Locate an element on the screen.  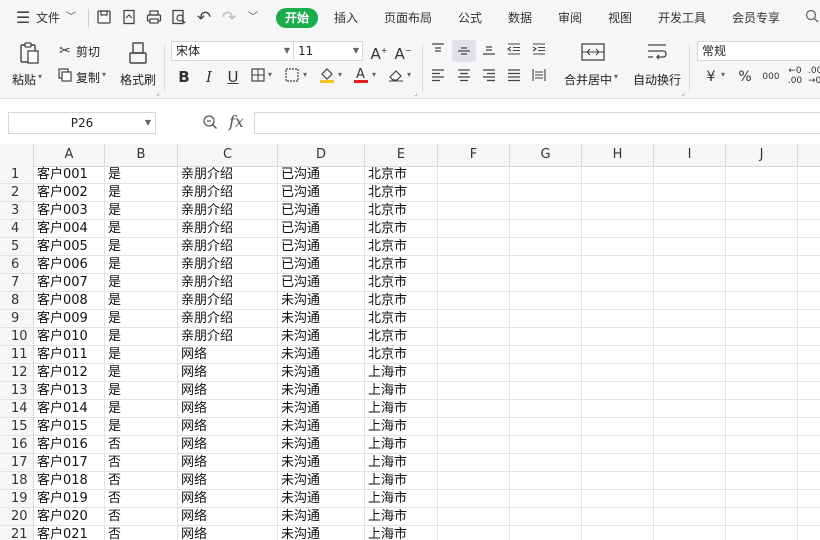
font-color-icon: A is located at coordinates (361, 75).